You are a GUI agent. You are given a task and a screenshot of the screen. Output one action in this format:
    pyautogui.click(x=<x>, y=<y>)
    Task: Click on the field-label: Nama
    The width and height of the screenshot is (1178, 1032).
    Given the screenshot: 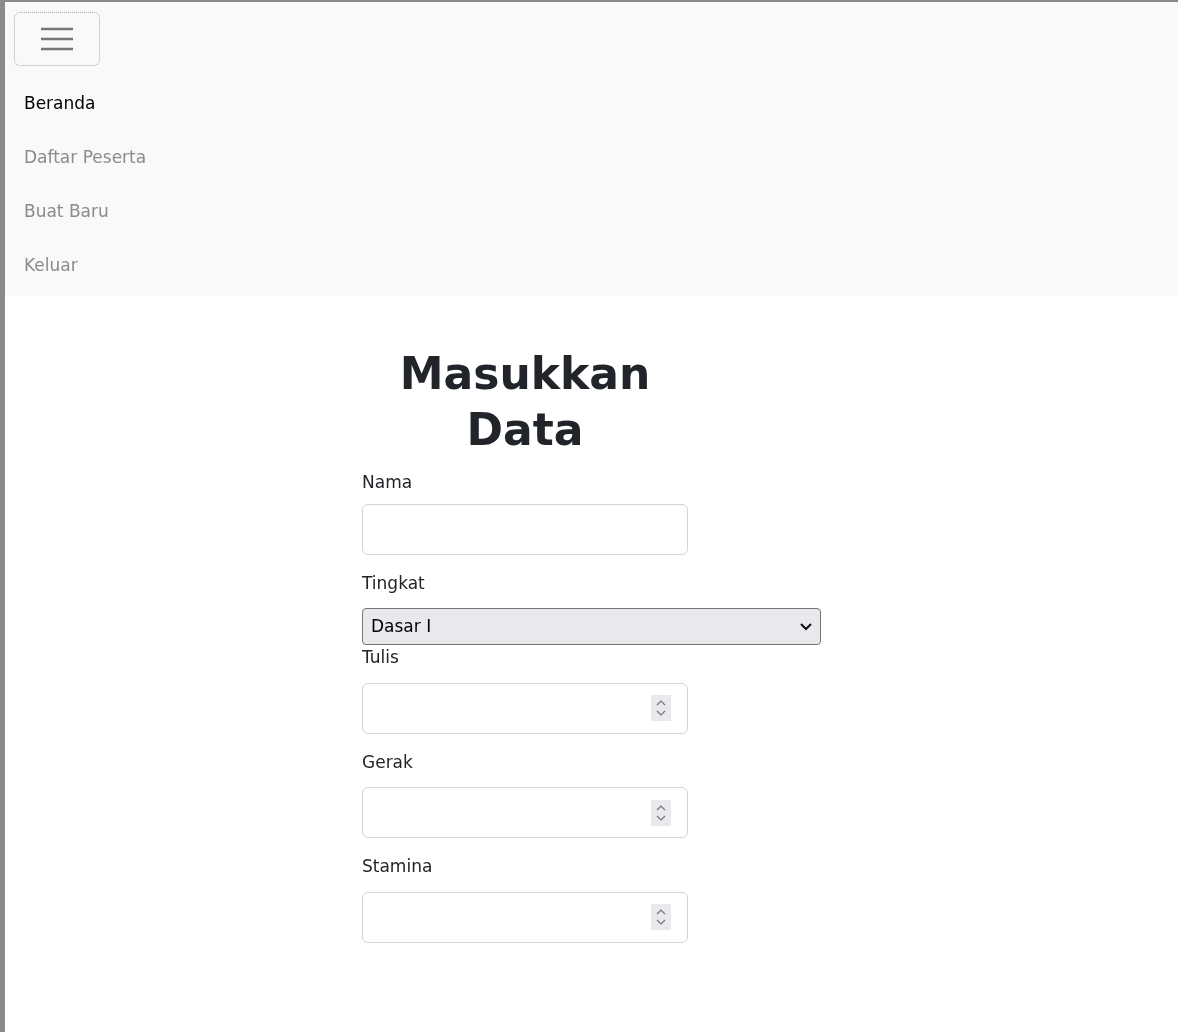 What is the action you would take?
    pyautogui.click(x=388, y=482)
    